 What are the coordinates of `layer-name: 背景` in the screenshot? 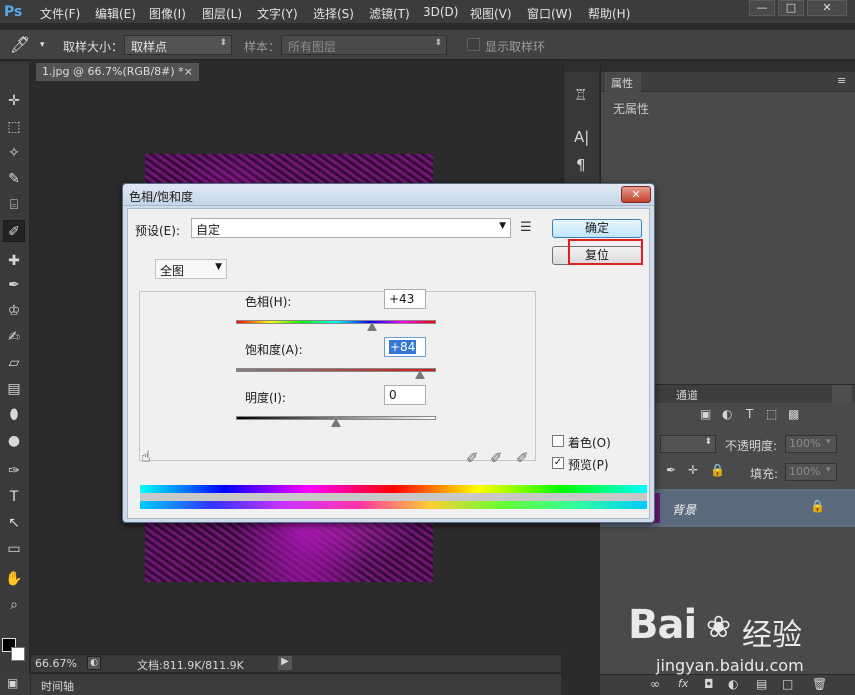 It's located at (684, 509).